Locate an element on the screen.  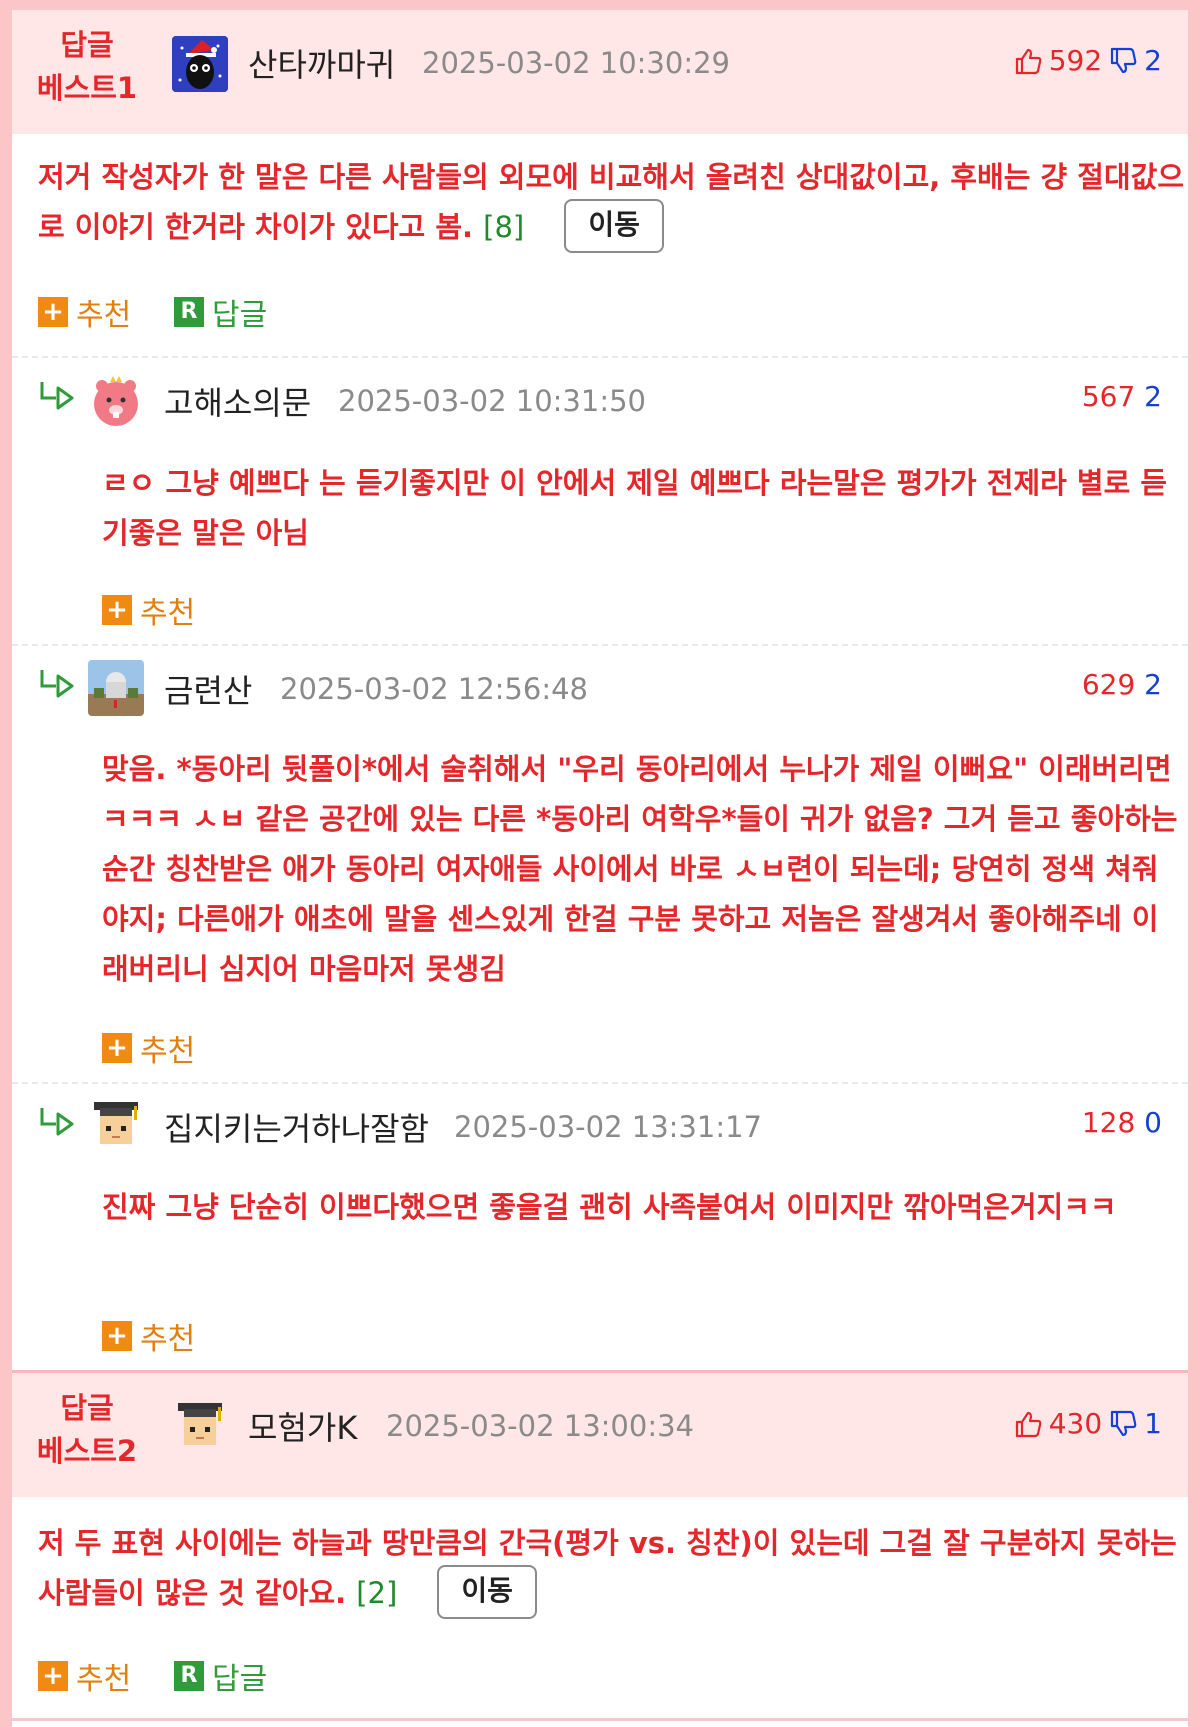
upvote-count: 430 is located at coordinates (1075, 1423).